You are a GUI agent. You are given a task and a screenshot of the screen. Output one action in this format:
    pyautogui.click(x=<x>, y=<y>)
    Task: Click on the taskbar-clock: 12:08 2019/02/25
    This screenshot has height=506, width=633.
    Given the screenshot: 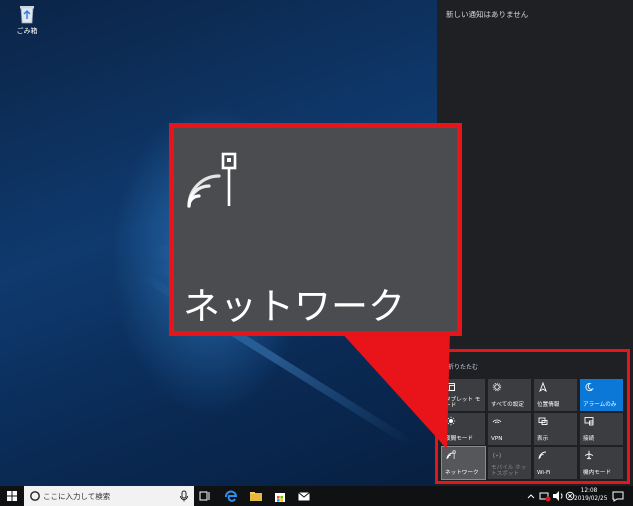 What is the action you would take?
    pyautogui.click(x=591, y=495)
    